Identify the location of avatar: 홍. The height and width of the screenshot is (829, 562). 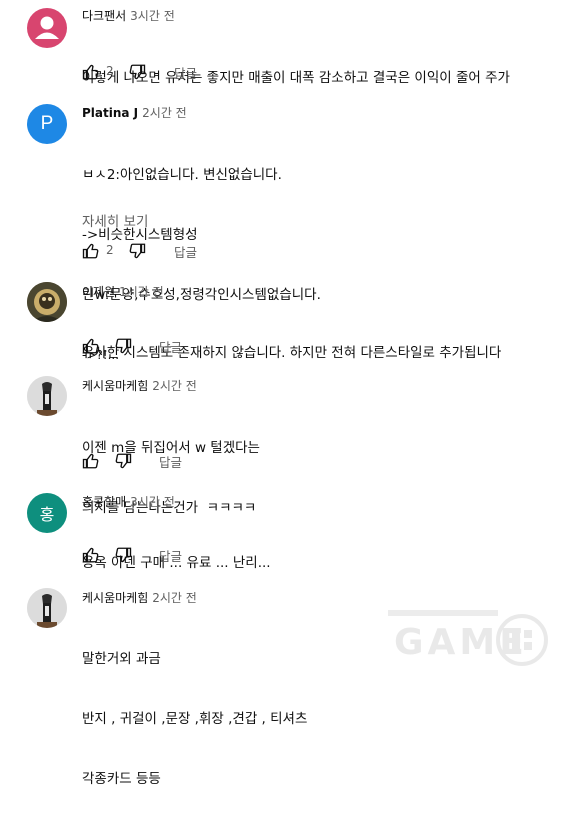
(47, 513).